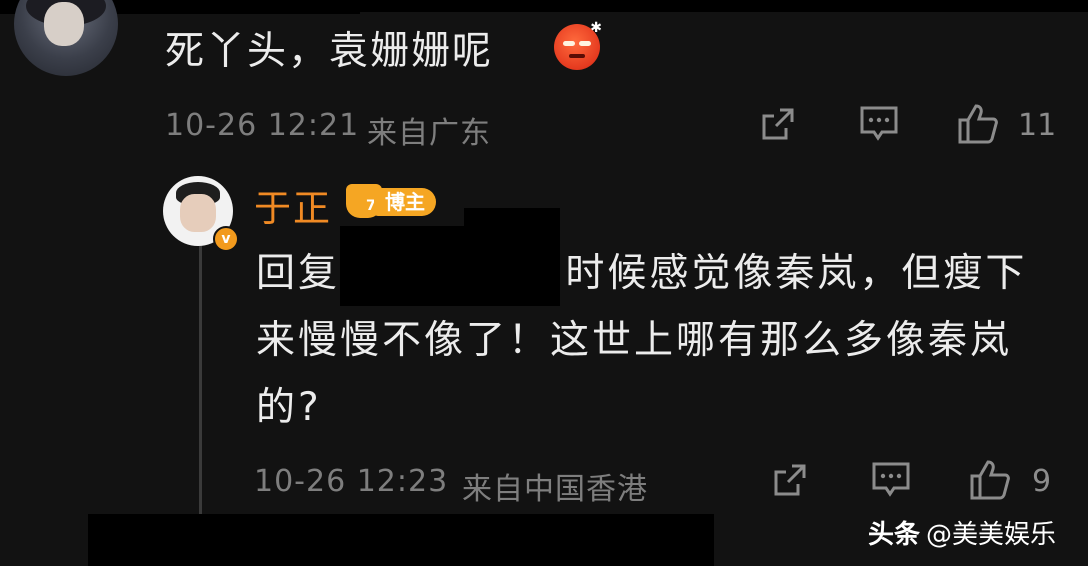  Describe the element at coordinates (262, 125) in the screenshot. I see `top-comment-timestamp: 10-26 12:21` at that location.